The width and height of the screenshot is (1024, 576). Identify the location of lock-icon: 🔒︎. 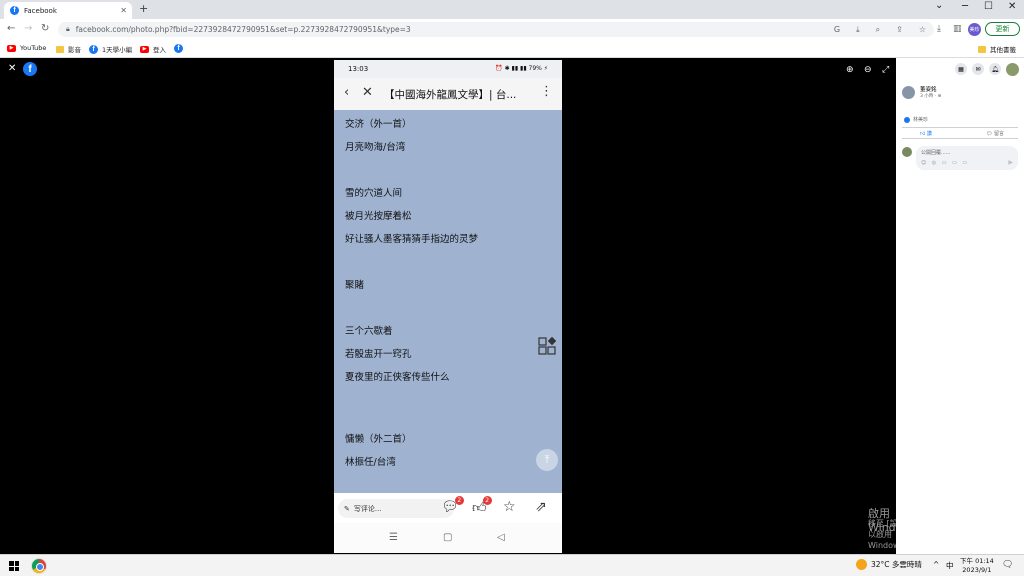
(68, 29).